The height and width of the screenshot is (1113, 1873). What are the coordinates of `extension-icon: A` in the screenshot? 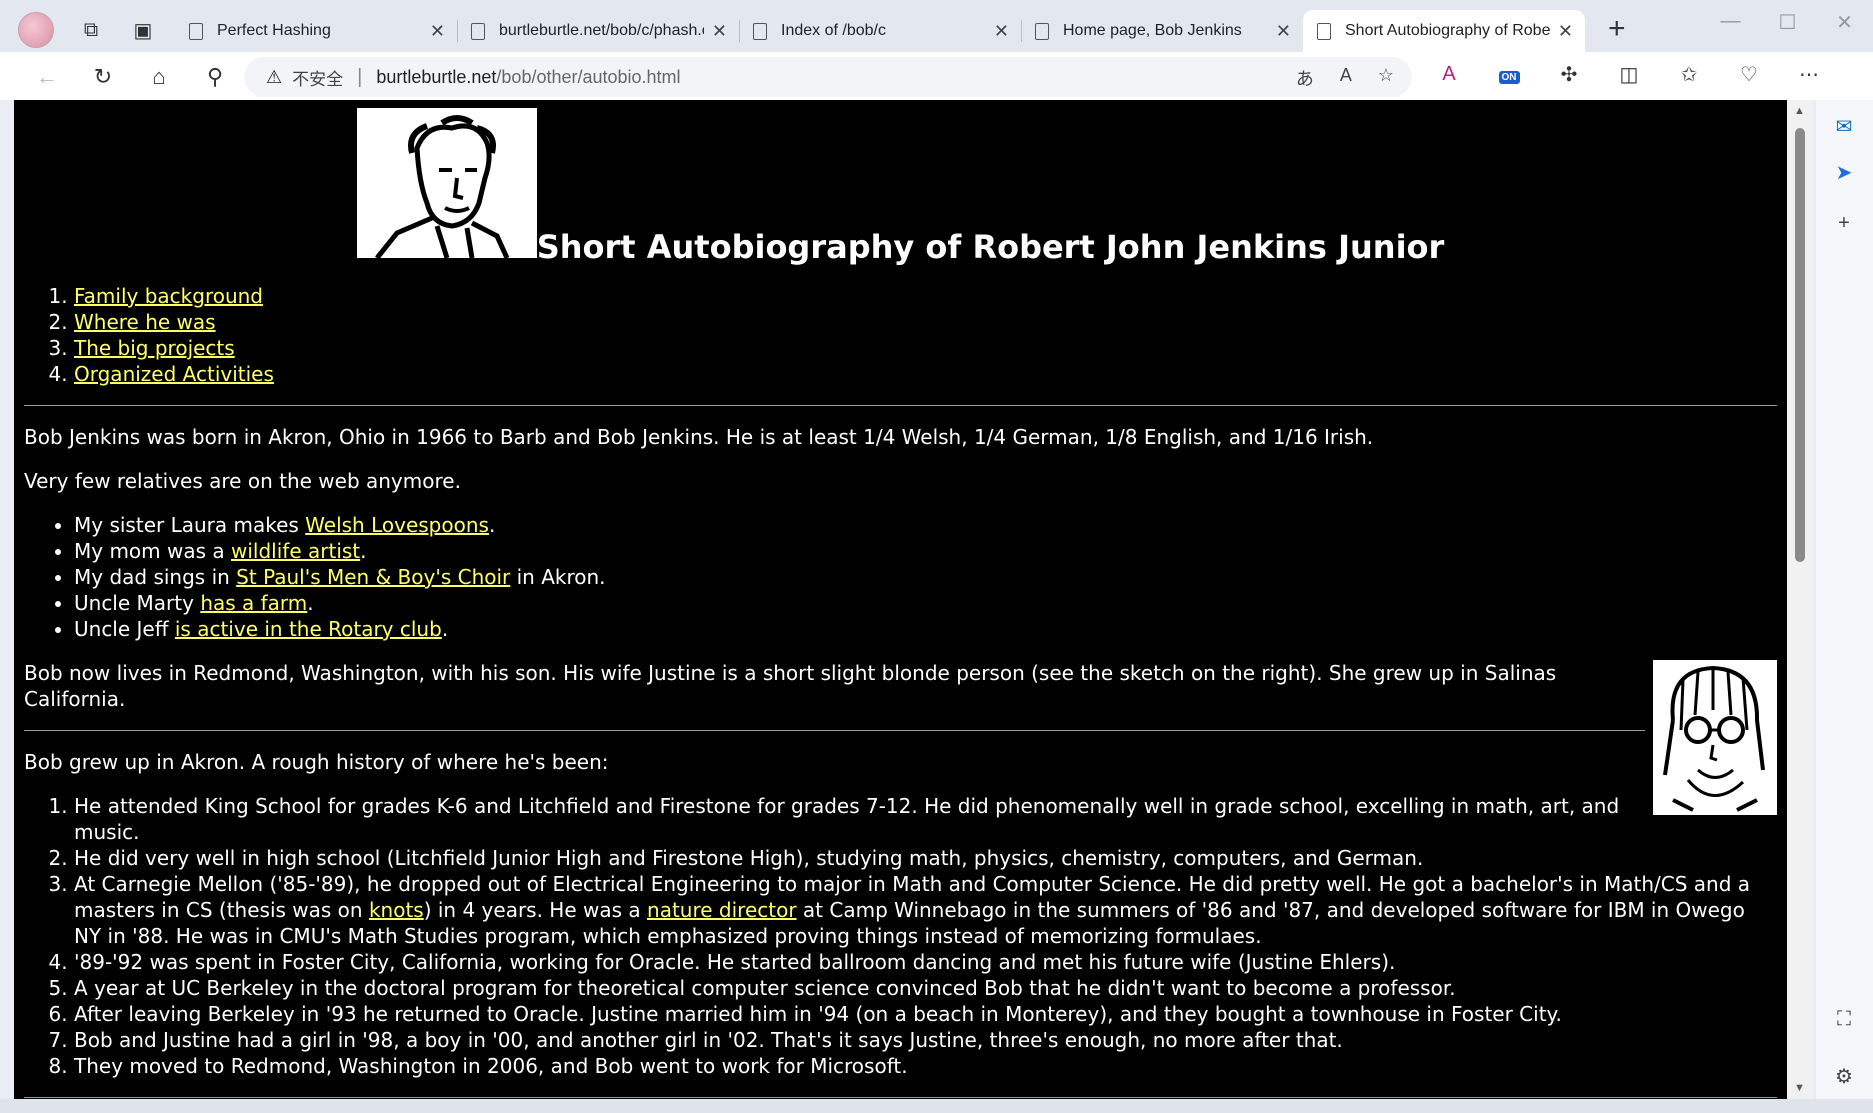 It's located at (1449, 74).